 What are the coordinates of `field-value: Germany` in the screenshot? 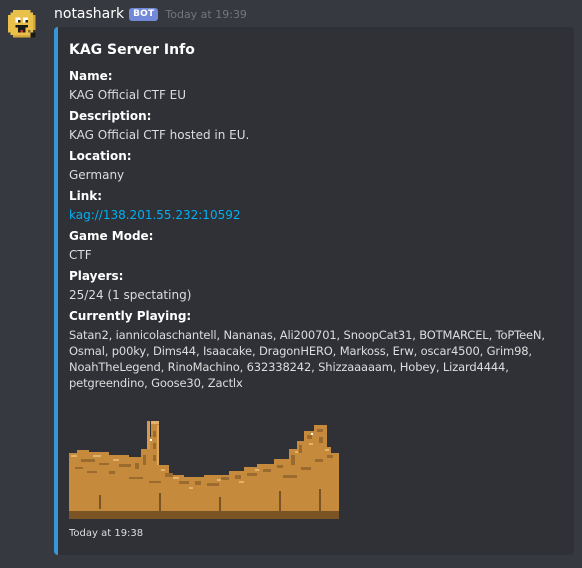 It's located at (97, 175).